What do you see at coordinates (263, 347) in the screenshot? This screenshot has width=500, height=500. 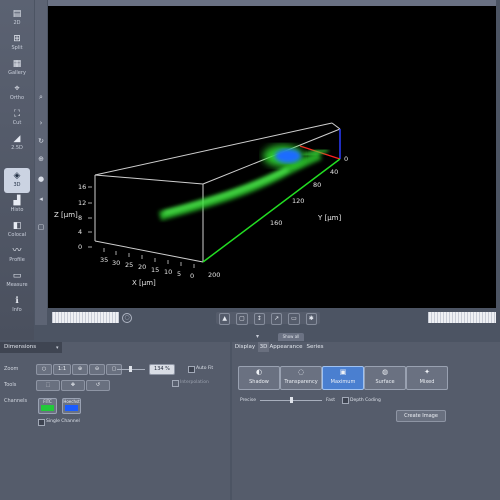 I see `tab-3d: 3D` at bounding box center [263, 347].